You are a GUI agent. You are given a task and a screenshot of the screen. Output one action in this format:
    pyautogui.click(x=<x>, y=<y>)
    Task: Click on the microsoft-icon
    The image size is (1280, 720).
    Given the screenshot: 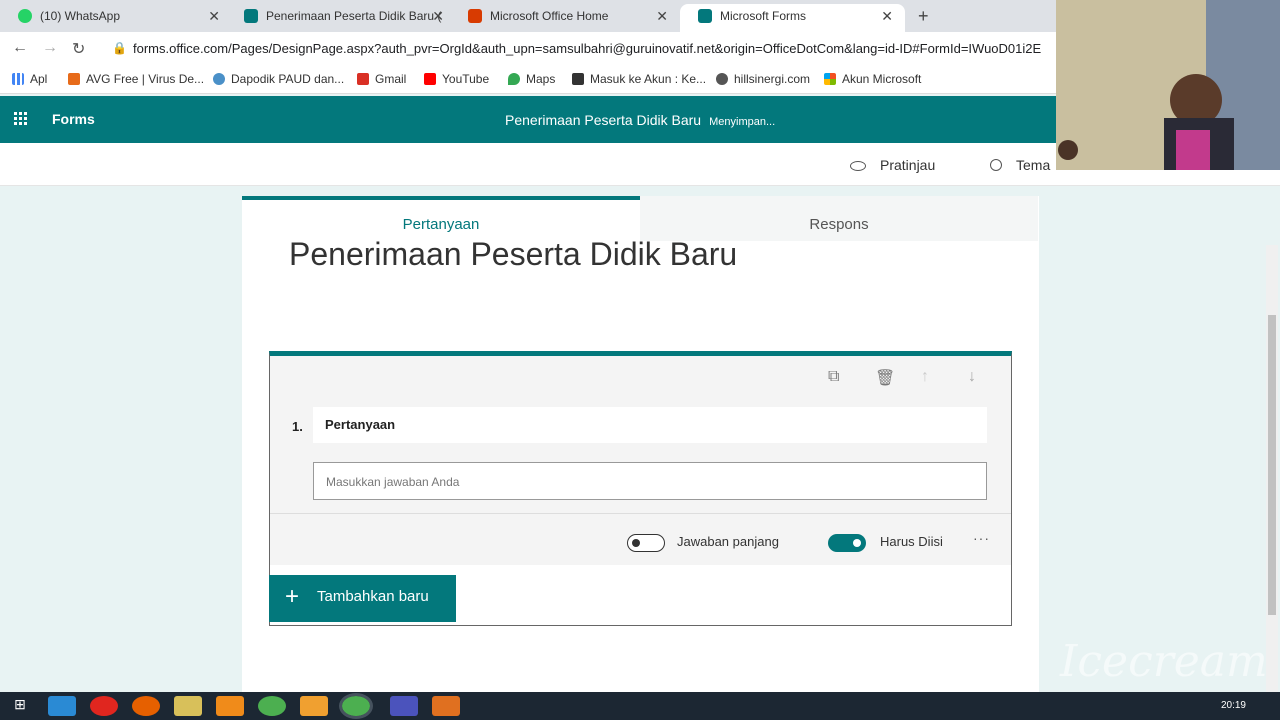 What is the action you would take?
    pyautogui.click(x=830, y=79)
    